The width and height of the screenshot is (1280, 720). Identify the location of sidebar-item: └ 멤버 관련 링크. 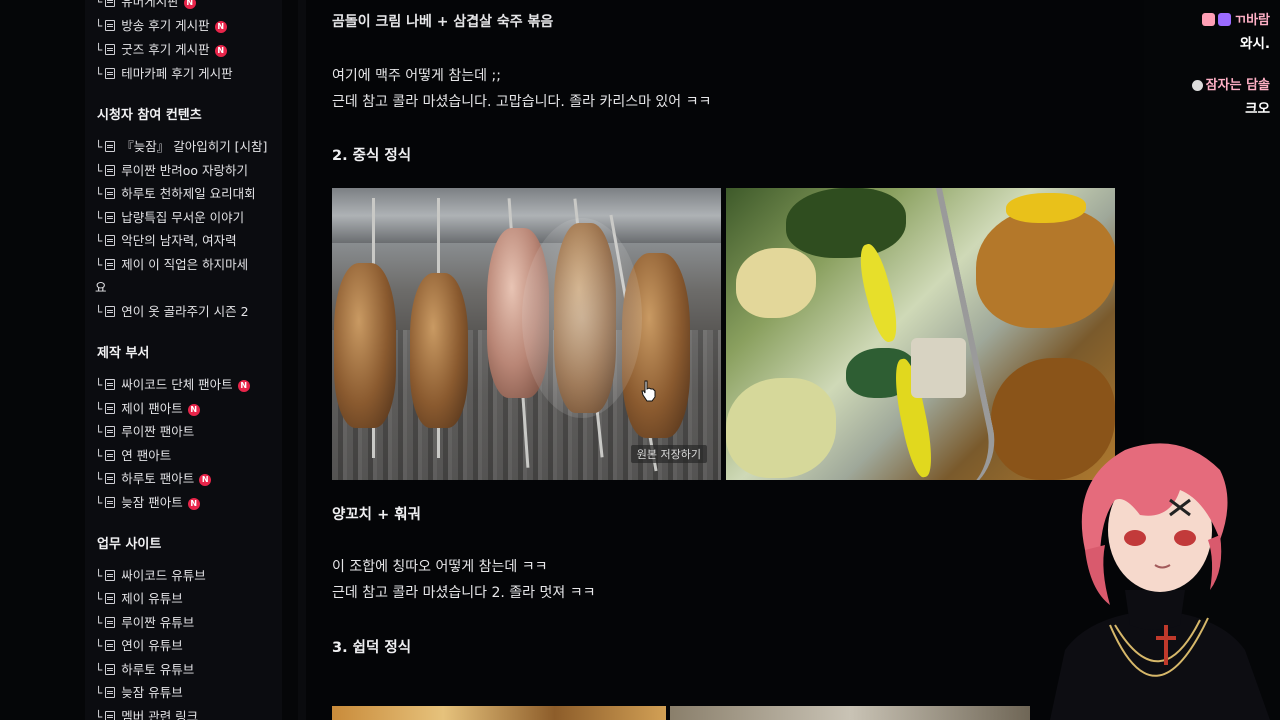
(146, 713).